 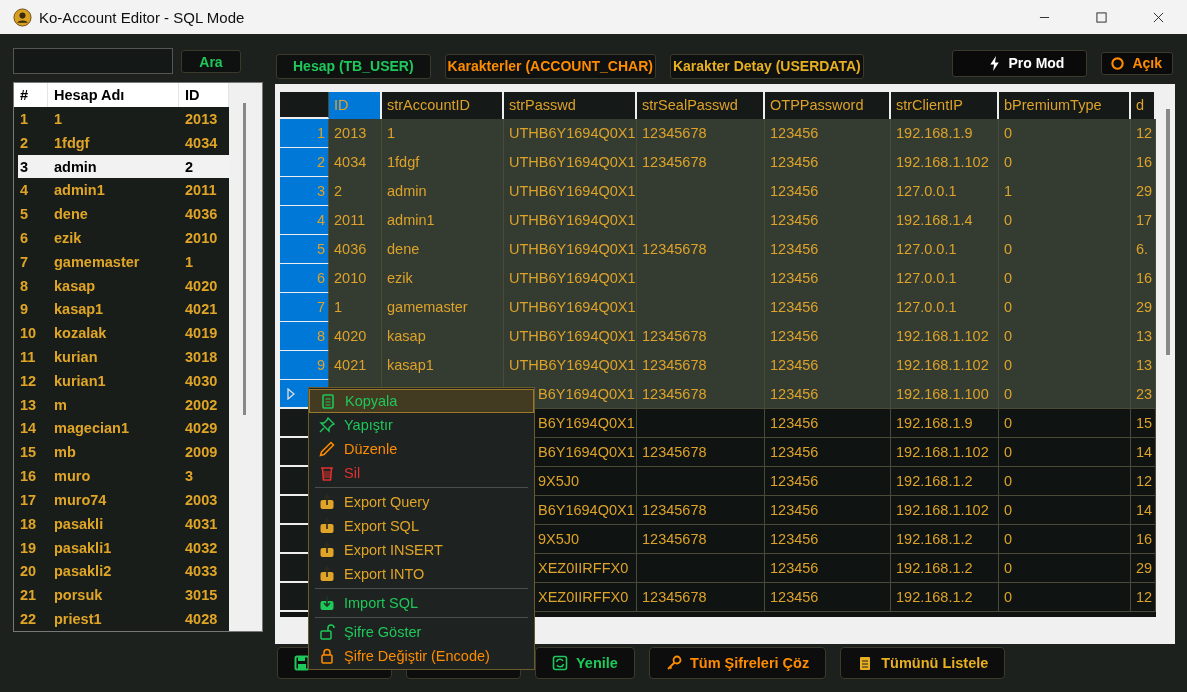 What do you see at coordinates (72, 476) in the screenshot?
I see `list-cell-text: muro` at bounding box center [72, 476].